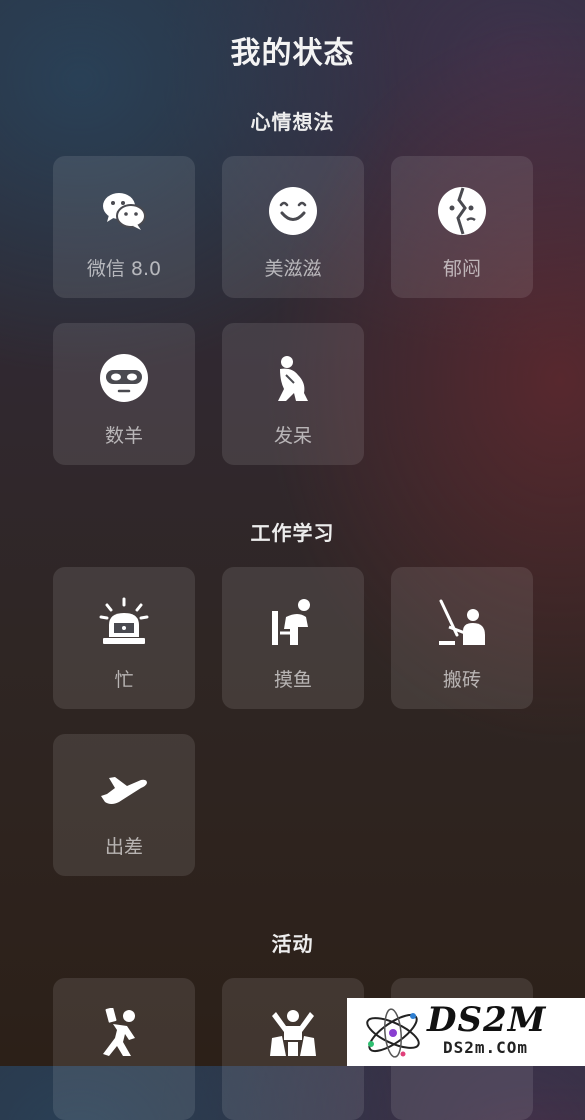 This screenshot has height=1120, width=585. I want to click on cheering-people-icon, so click(293, 1033).